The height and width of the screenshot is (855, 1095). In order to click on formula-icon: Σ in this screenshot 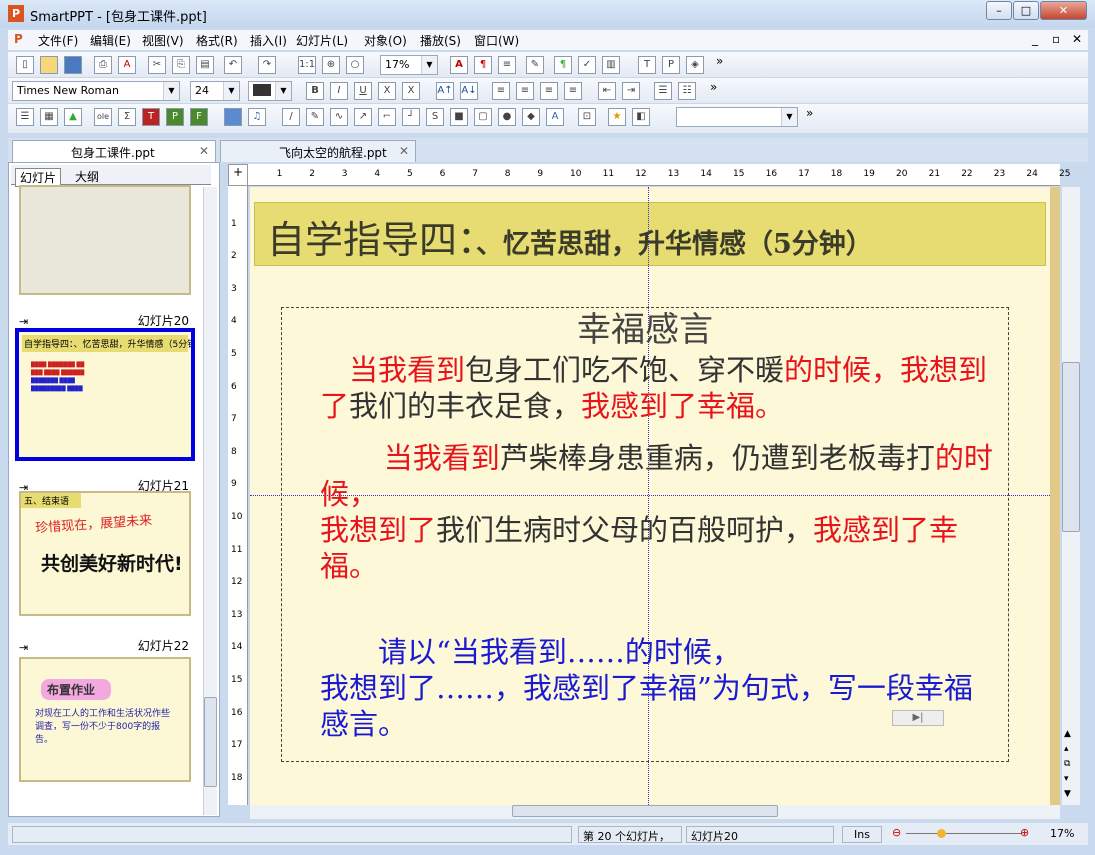, I will do `click(127, 117)`.